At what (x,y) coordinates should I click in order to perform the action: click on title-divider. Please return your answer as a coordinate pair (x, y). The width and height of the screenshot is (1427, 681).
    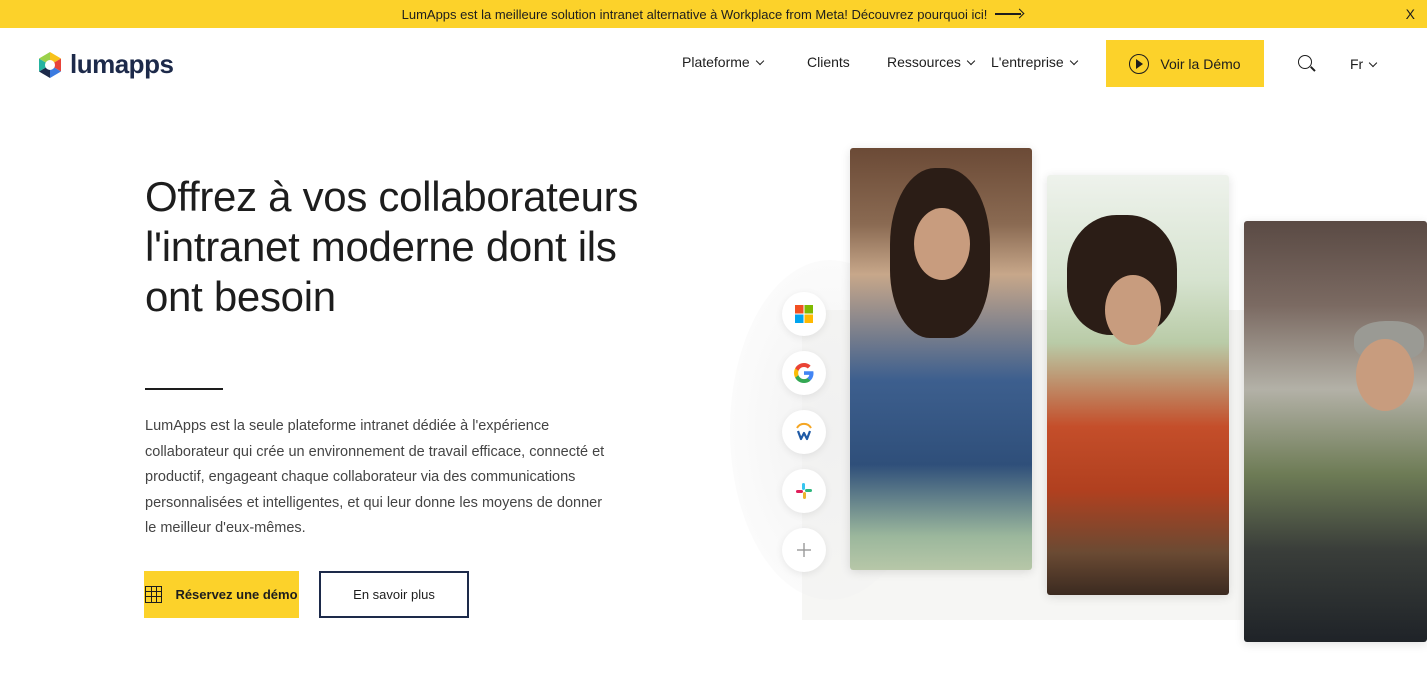
    Looking at the image, I should click on (184, 389).